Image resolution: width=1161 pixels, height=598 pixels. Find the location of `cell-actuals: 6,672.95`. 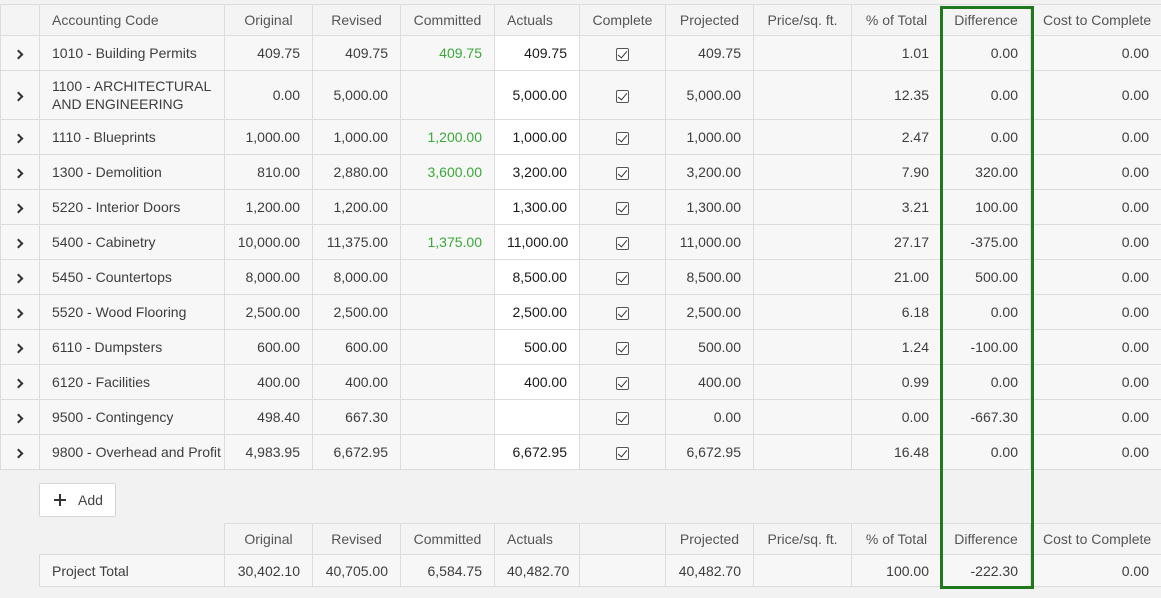

cell-actuals: 6,672.95 is located at coordinates (537, 452).